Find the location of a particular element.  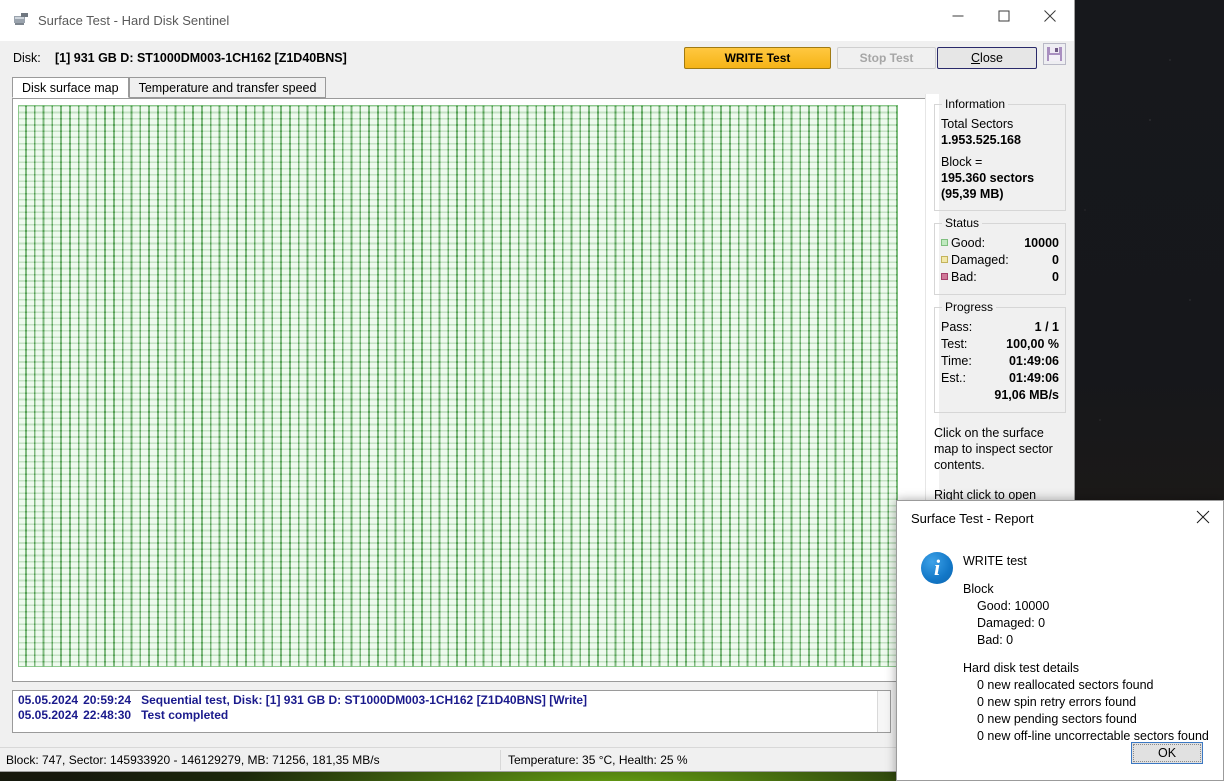

pass-value: 1 / 1 is located at coordinates (1046, 327).